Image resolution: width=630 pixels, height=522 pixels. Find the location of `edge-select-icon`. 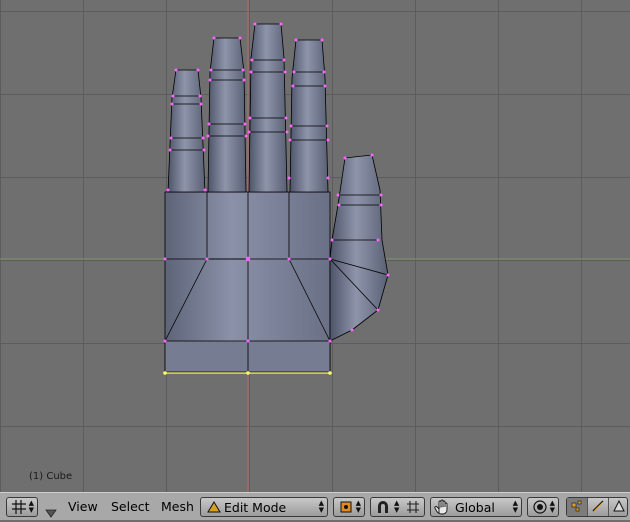

edge-select-icon is located at coordinates (598, 507).